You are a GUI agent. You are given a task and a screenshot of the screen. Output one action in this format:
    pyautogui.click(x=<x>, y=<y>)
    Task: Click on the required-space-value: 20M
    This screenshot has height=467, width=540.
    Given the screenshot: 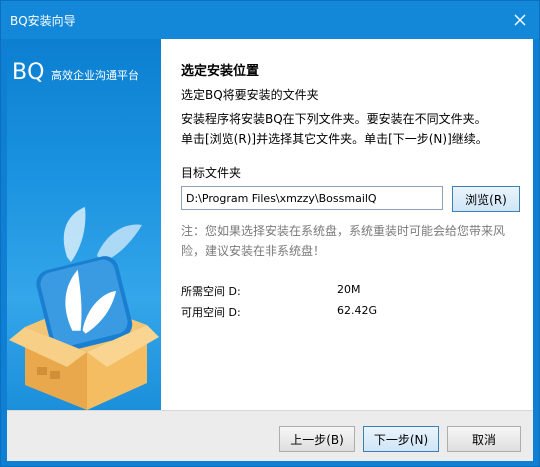 What is the action you would take?
    pyautogui.click(x=349, y=289)
    